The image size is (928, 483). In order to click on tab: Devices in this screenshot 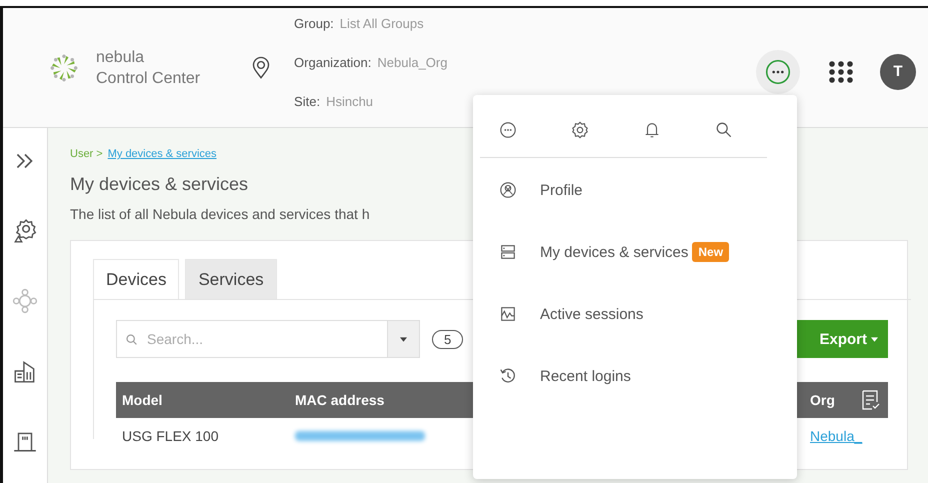, I will do `click(136, 279)`.